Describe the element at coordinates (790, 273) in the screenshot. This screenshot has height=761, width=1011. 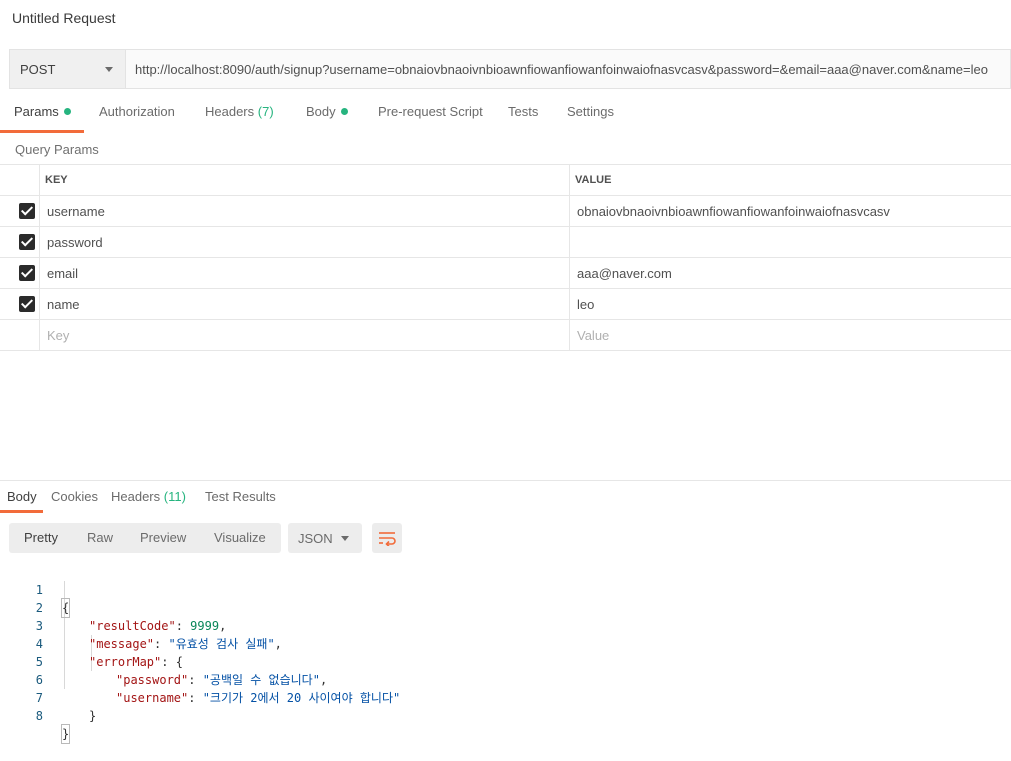
I see `param-value-cell: aaa@naver.com` at that location.